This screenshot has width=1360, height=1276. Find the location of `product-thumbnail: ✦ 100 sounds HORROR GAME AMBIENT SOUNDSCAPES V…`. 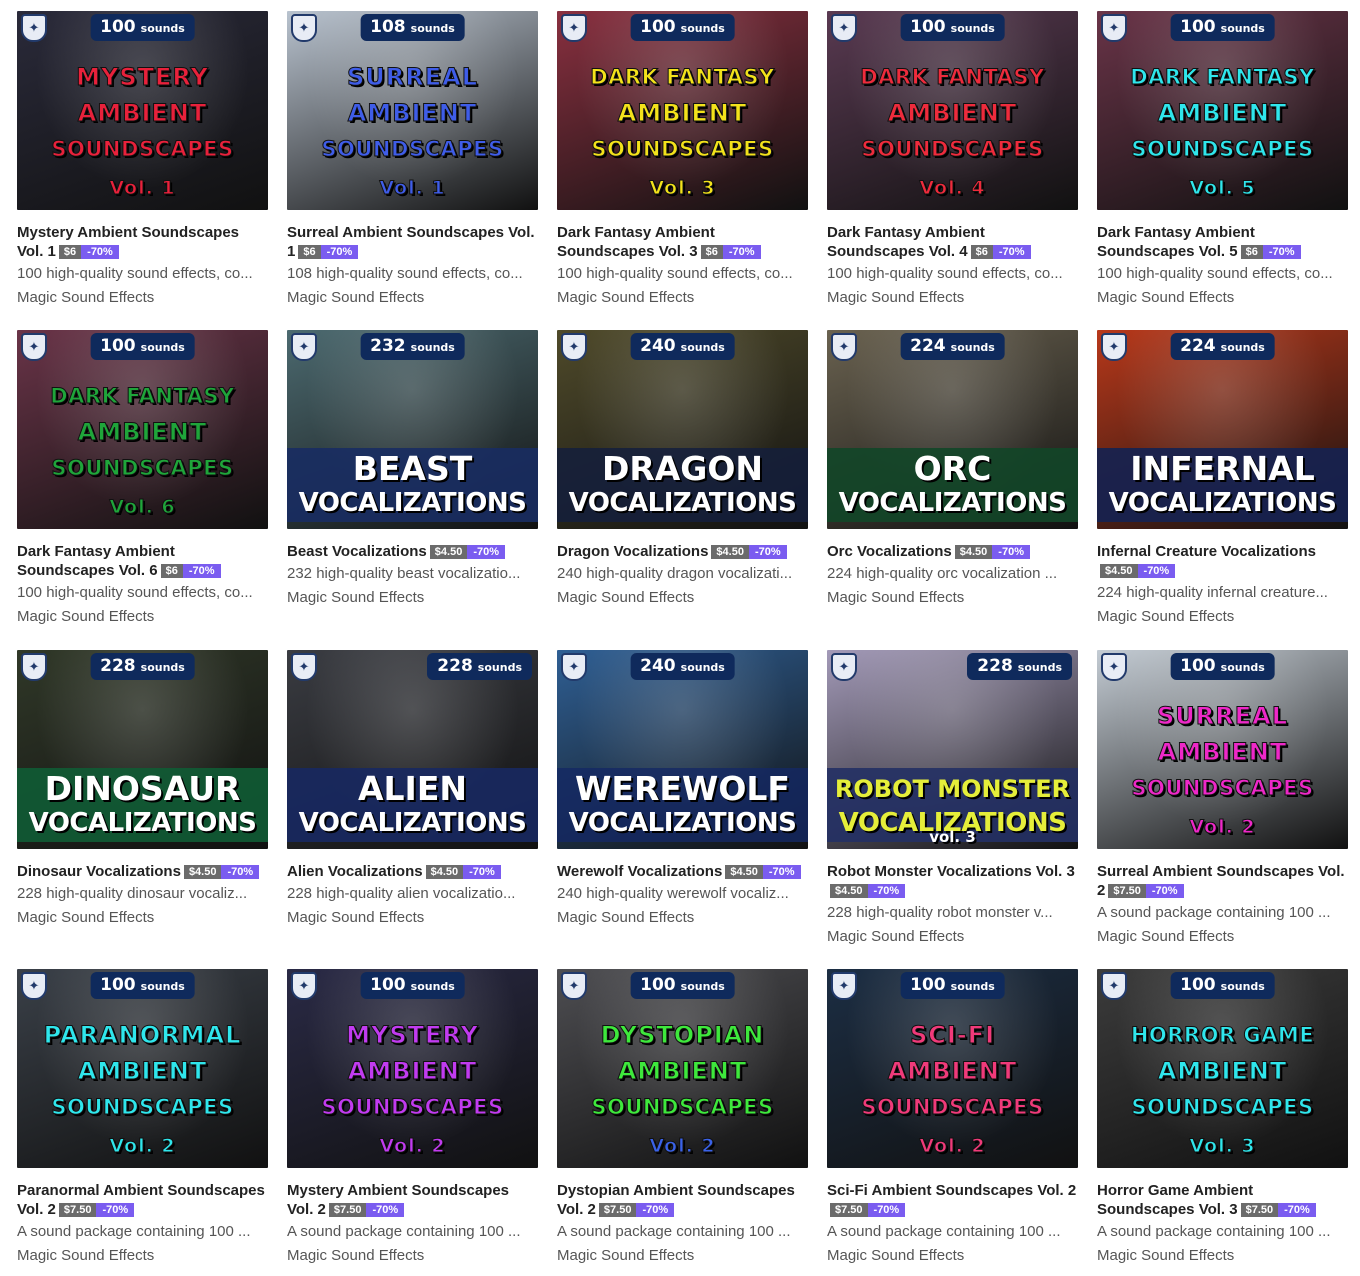

product-thumbnail: ✦ 100 sounds HORROR GAME AMBIENT SOUNDSCAPES V… is located at coordinates (1222, 1068).